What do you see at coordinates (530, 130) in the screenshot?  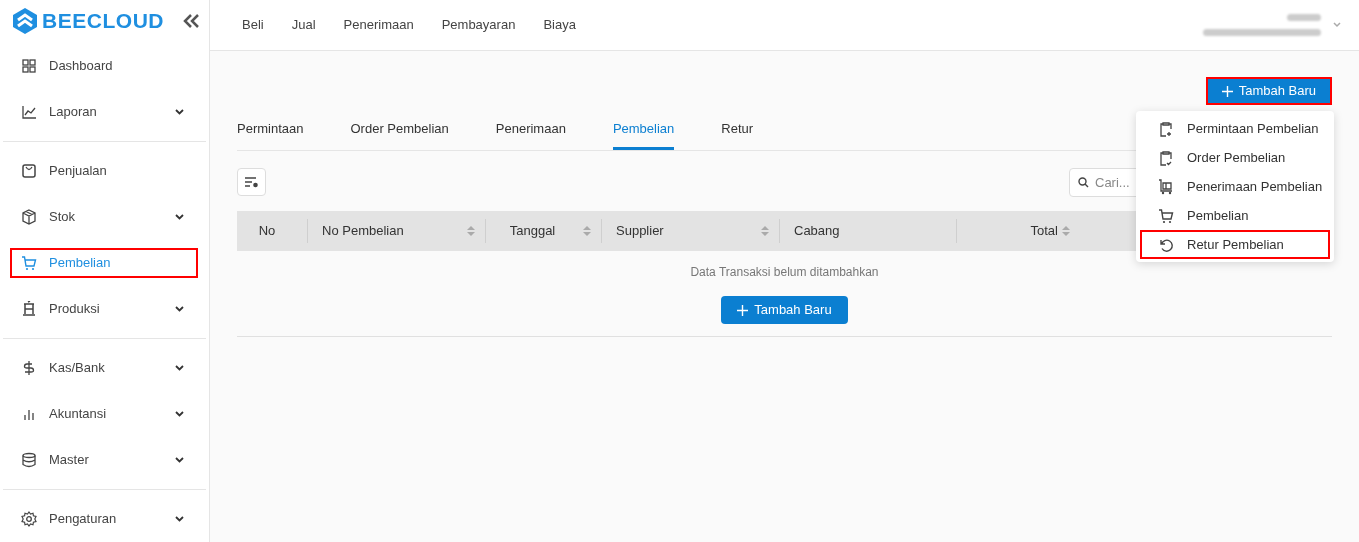 I see `tab: Penerimaan` at bounding box center [530, 130].